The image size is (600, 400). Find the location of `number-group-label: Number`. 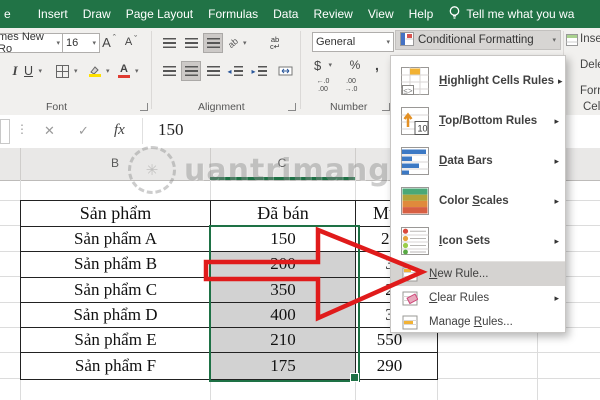

number-group-label: Number is located at coordinates (349, 107).